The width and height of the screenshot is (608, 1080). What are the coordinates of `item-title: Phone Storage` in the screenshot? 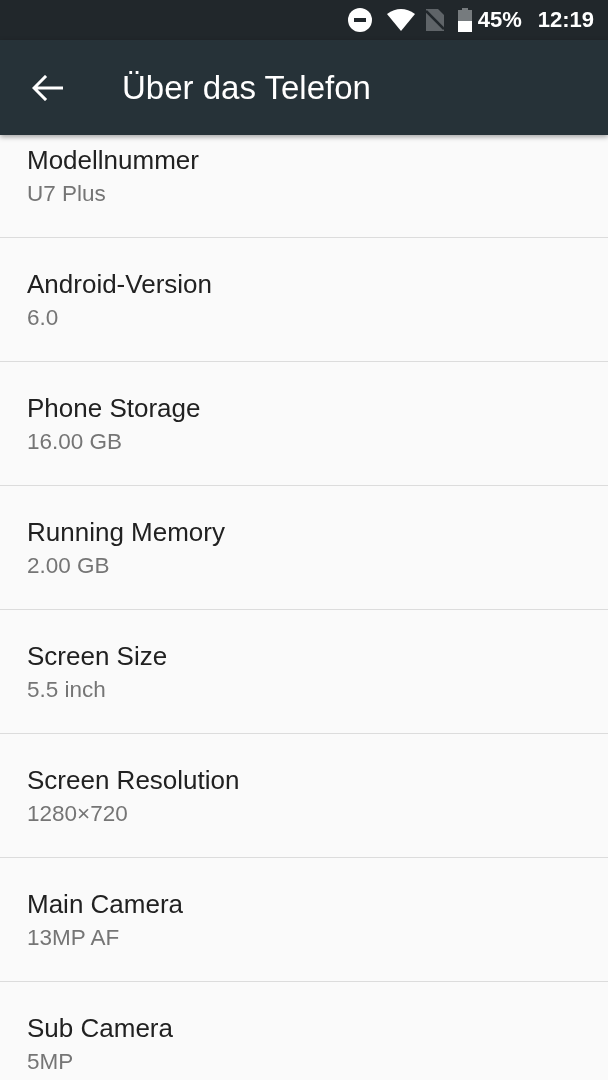 It's located at (114, 408).